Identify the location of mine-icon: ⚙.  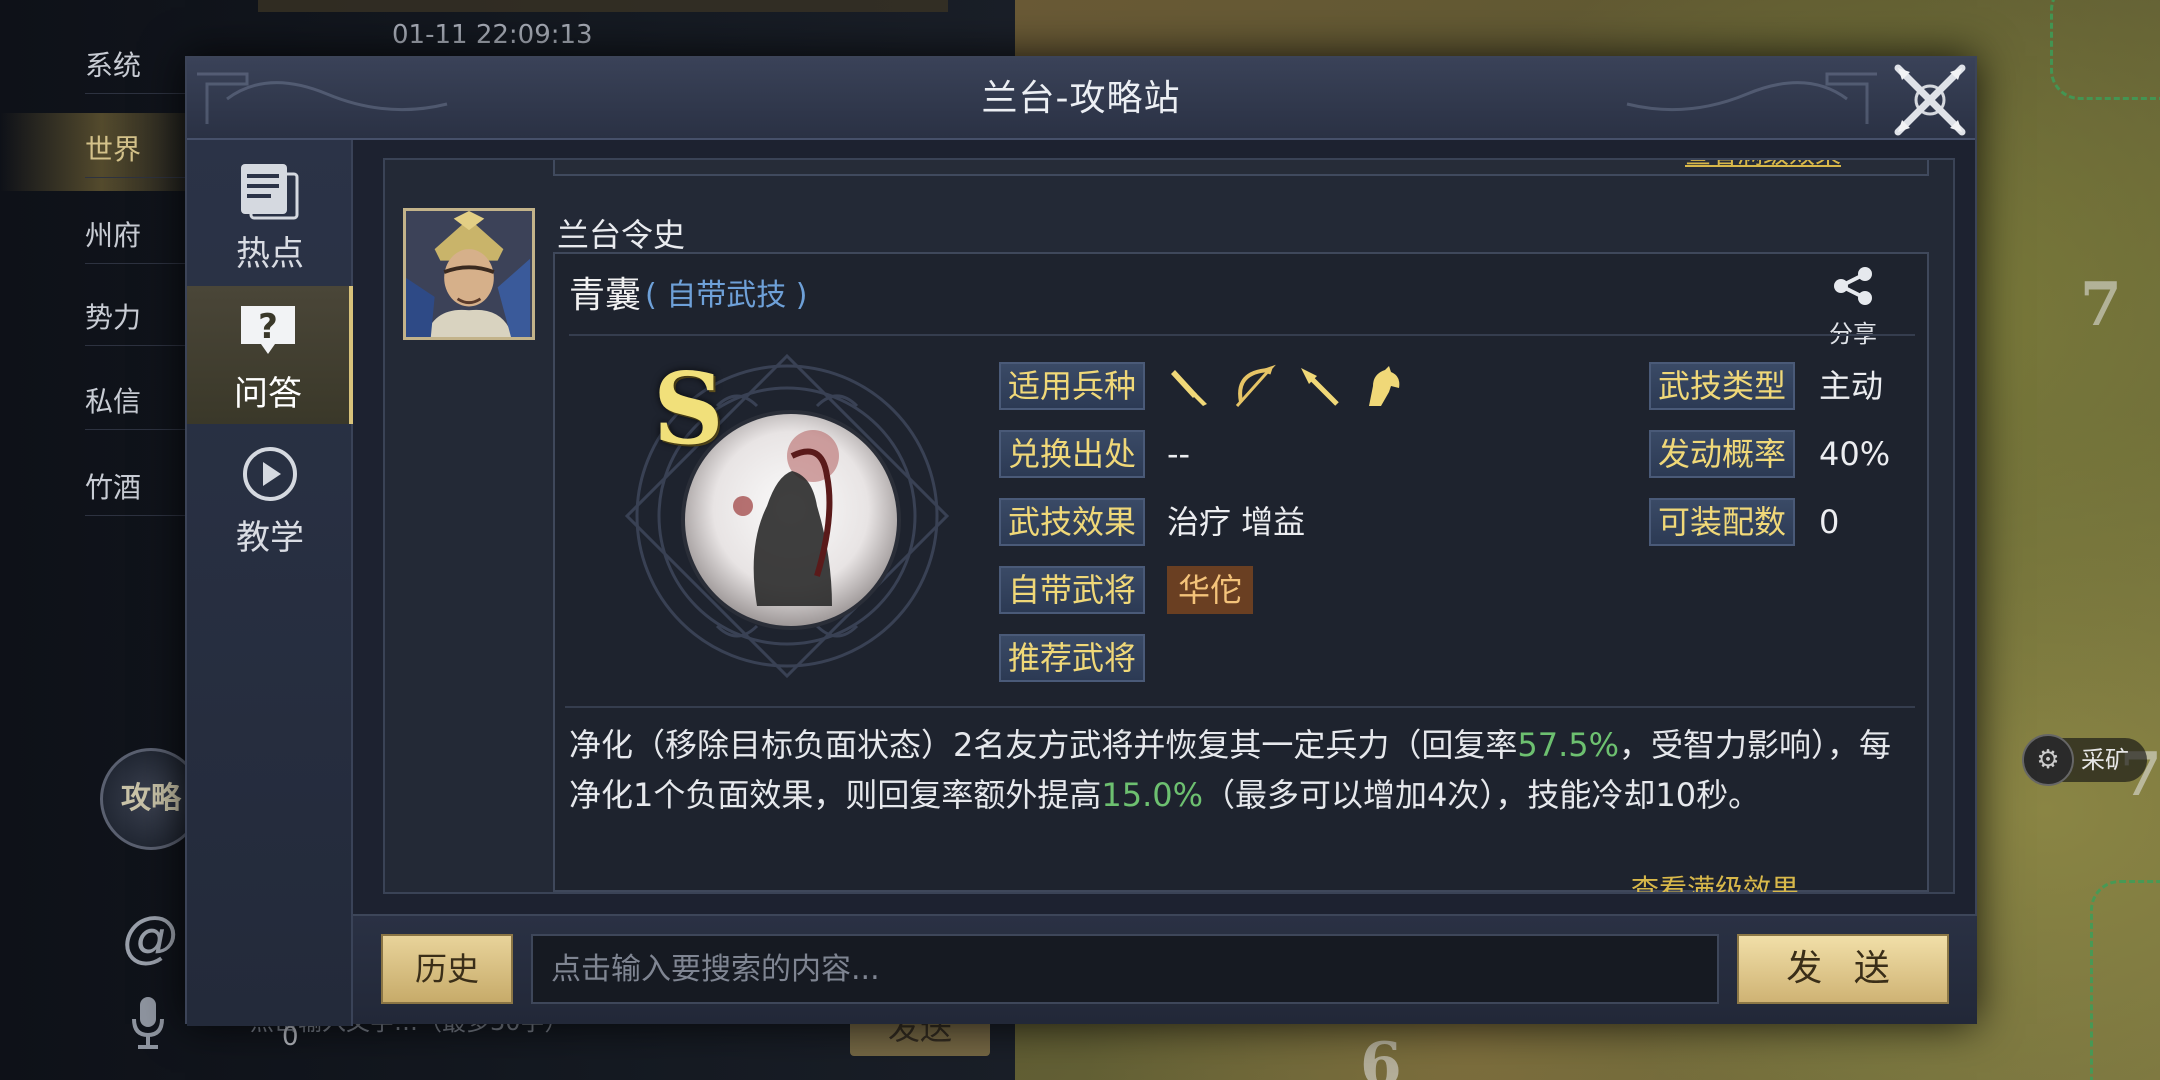
(2048, 760).